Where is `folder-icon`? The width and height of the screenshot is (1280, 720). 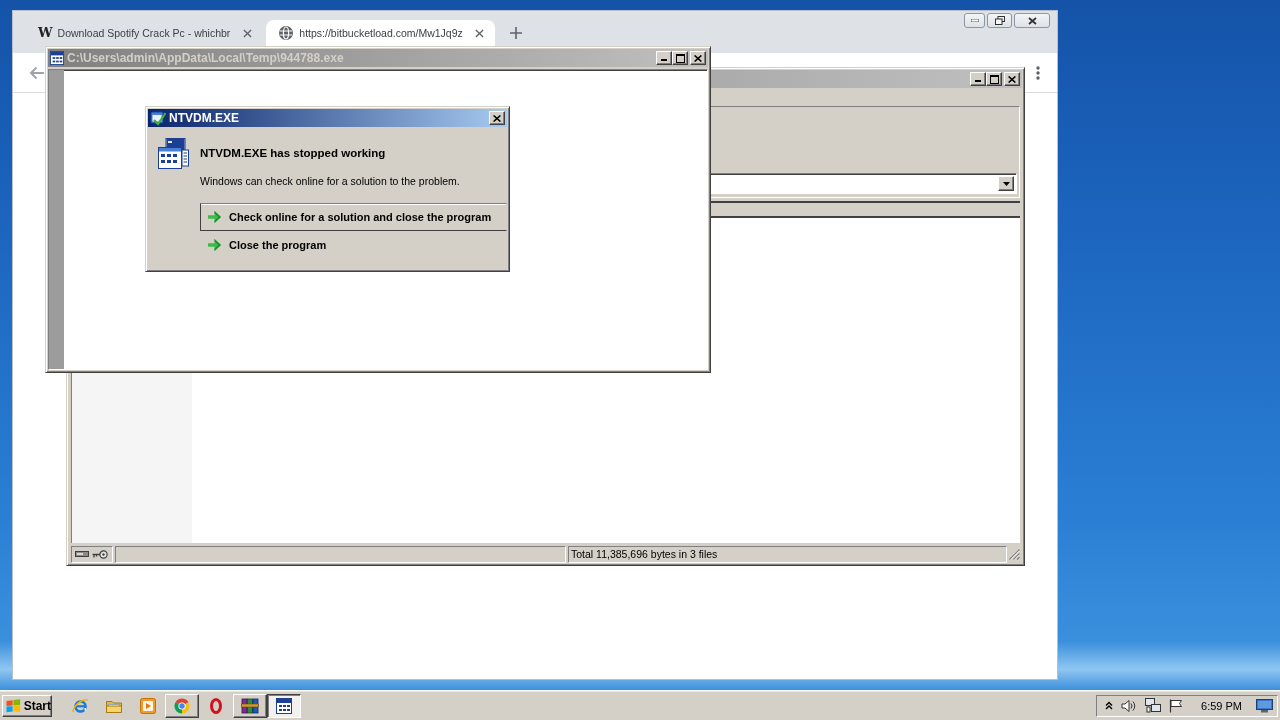 folder-icon is located at coordinates (114, 705).